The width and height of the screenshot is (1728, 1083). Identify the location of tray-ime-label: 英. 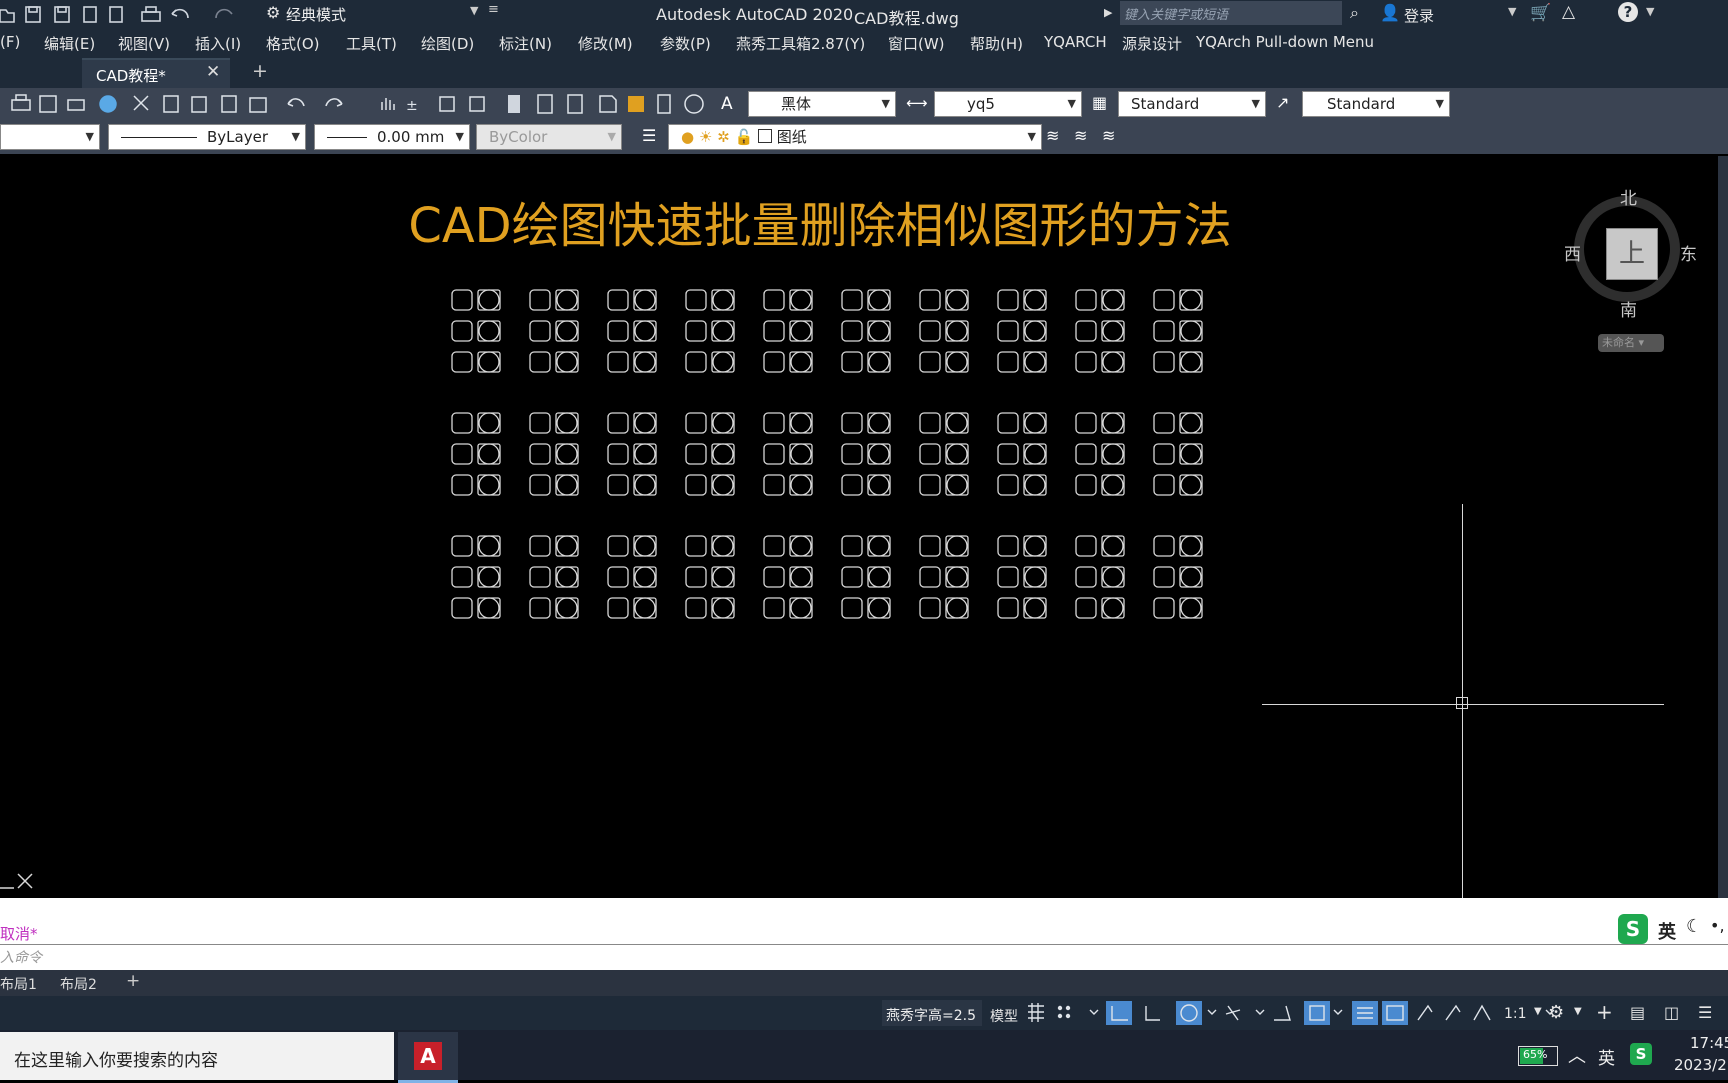
(1606, 1056).